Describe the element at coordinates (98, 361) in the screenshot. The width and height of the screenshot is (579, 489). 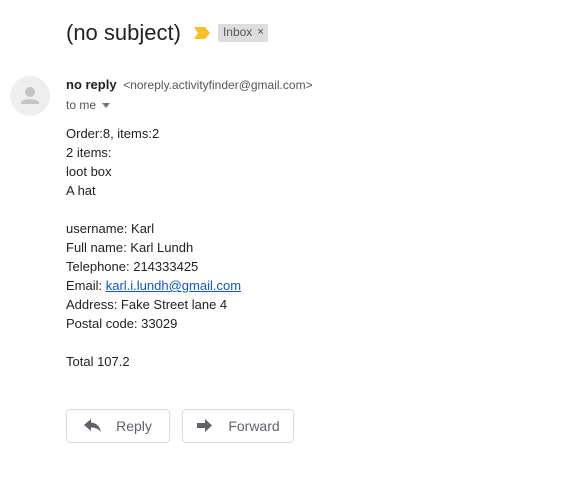
I see `body-line: Total 107.2` at that location.